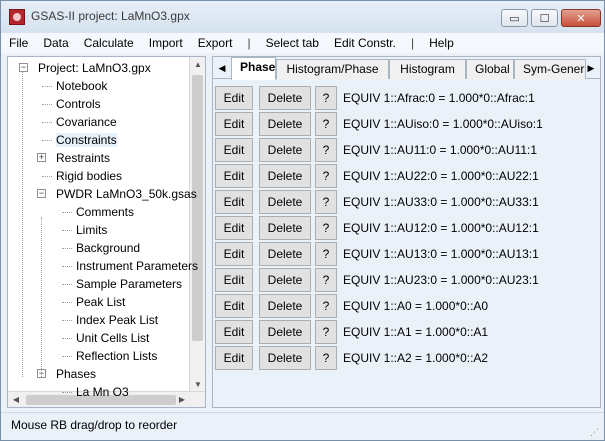  Describe the element at coordinates (514, 18) in the screenshot. I see `minimize-button: ▭` at that location.